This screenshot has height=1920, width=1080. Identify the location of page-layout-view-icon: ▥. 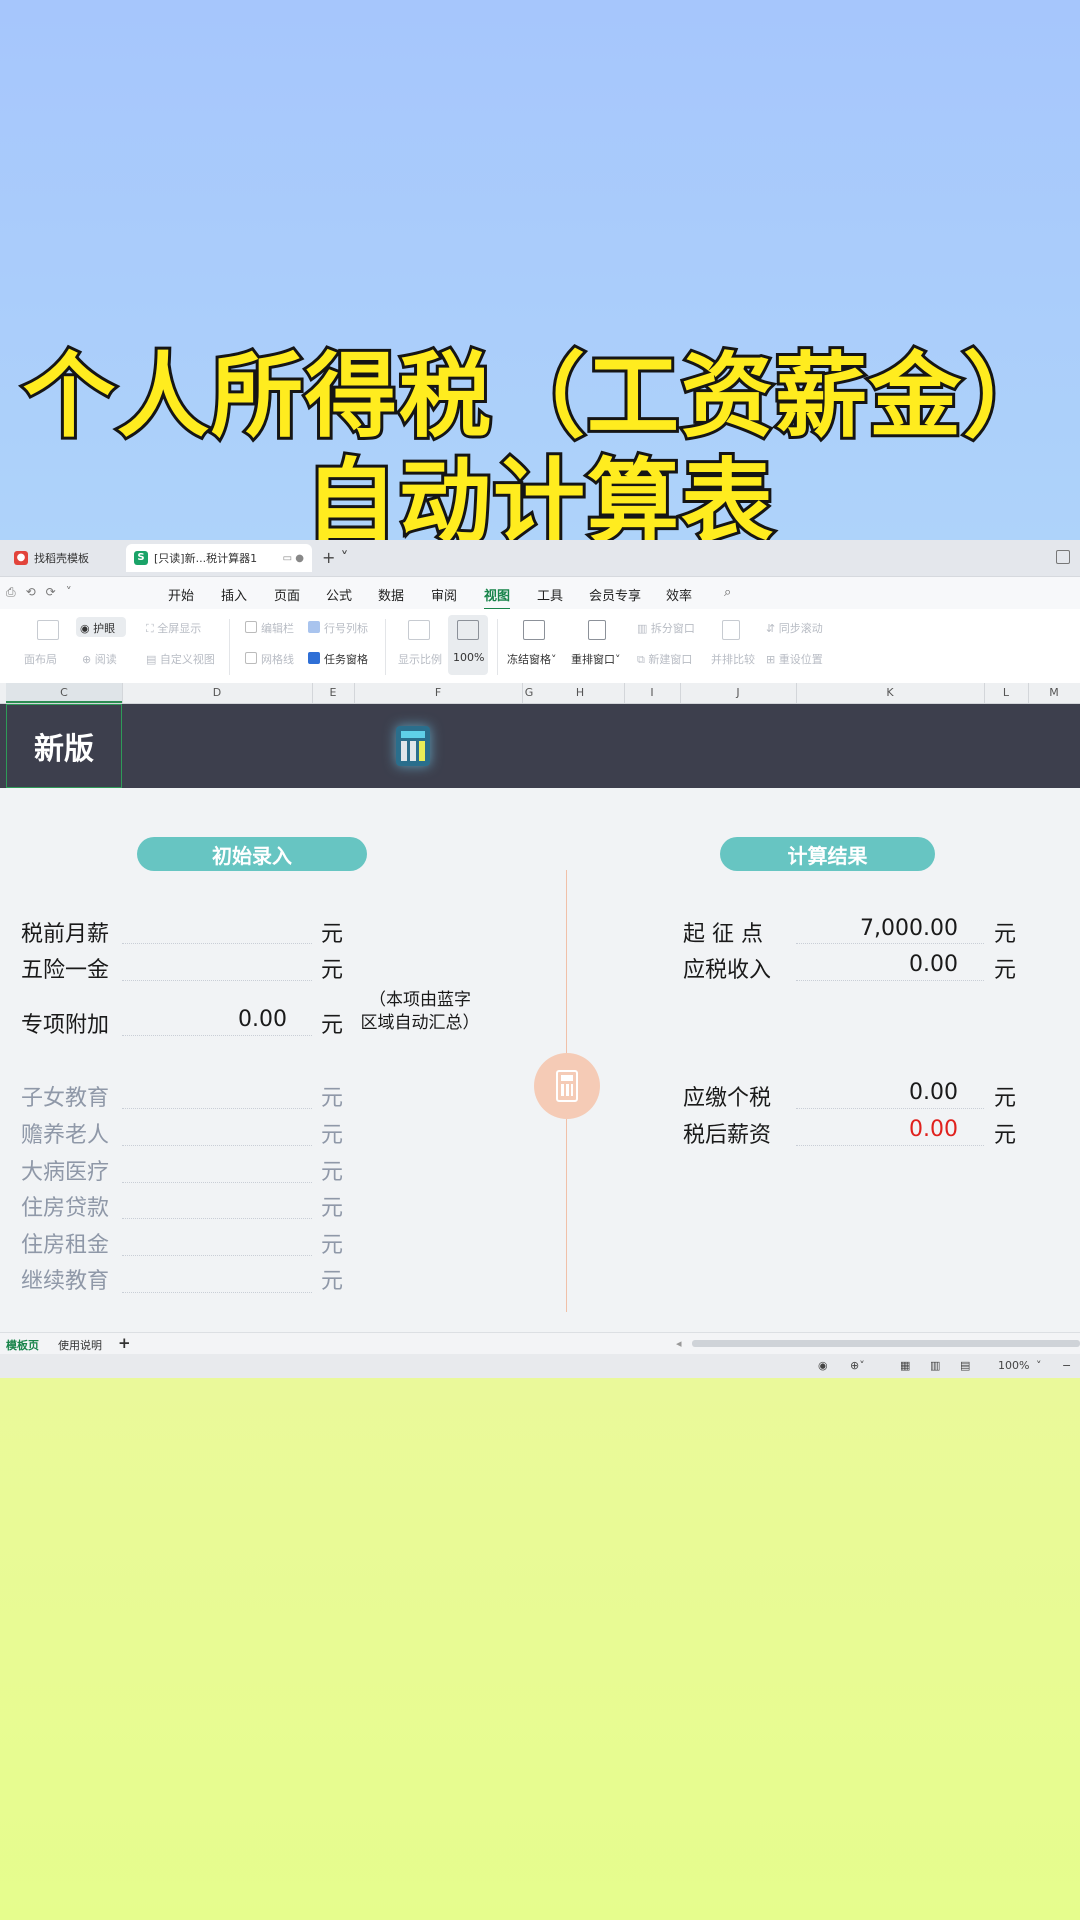
(935, 1365).